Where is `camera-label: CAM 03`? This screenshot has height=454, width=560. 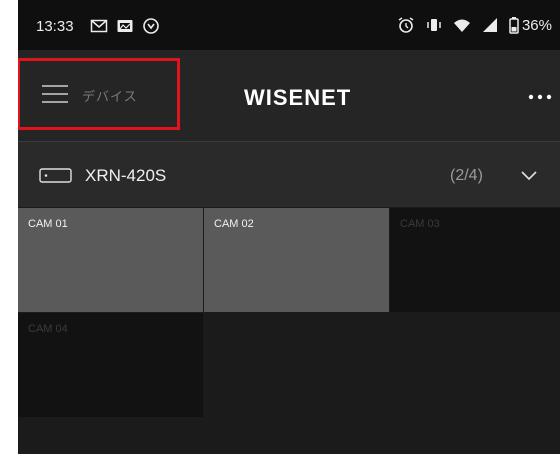
camera-label: CAM 03 is located at coordinates (420, 224).